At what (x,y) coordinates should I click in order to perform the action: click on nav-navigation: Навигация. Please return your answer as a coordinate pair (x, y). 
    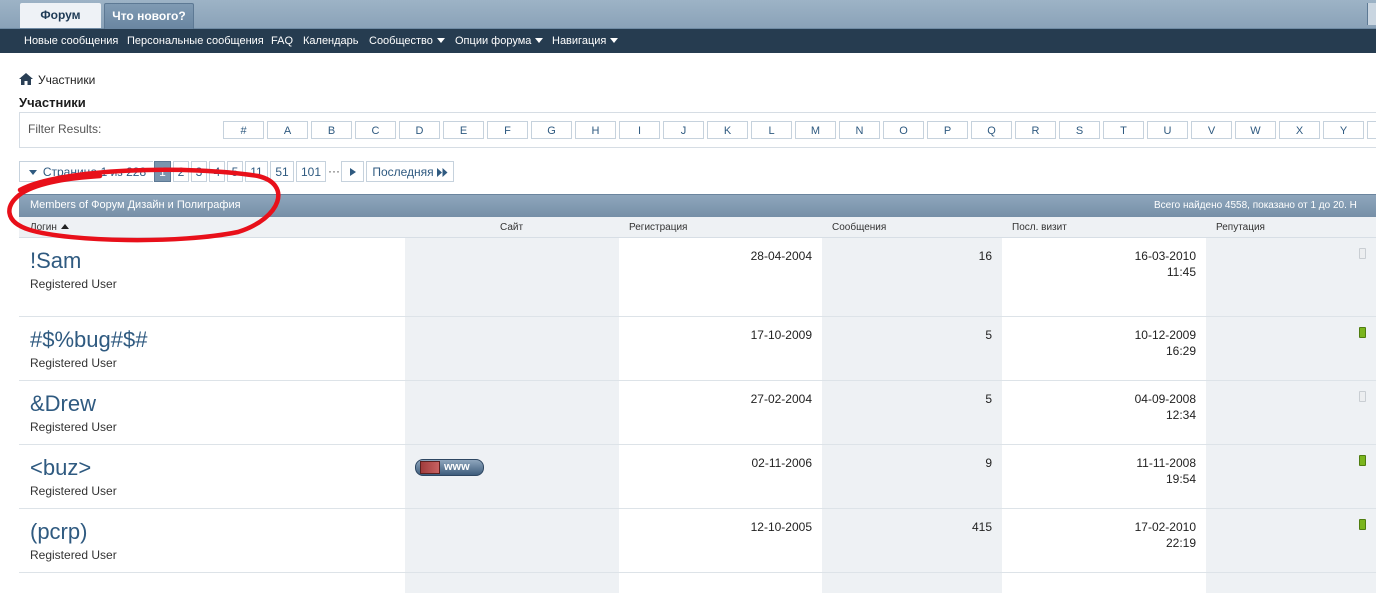
    Looking at the image, I should click on (585, 41).